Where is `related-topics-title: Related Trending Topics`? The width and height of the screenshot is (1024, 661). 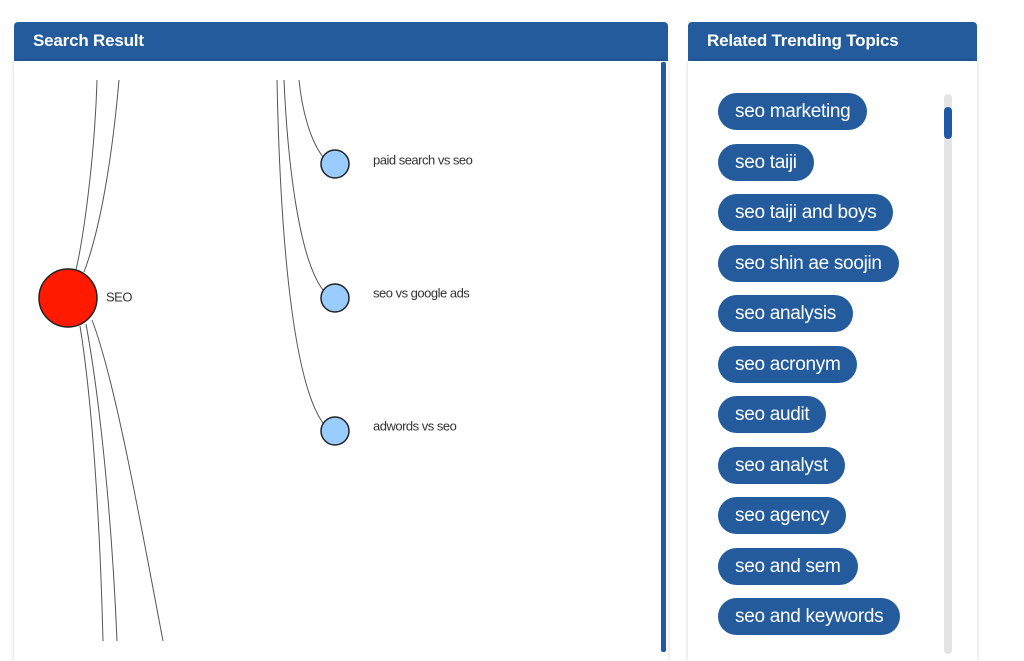
related-topics-title: Related Trending Topics is located at coordinates (803, 40).